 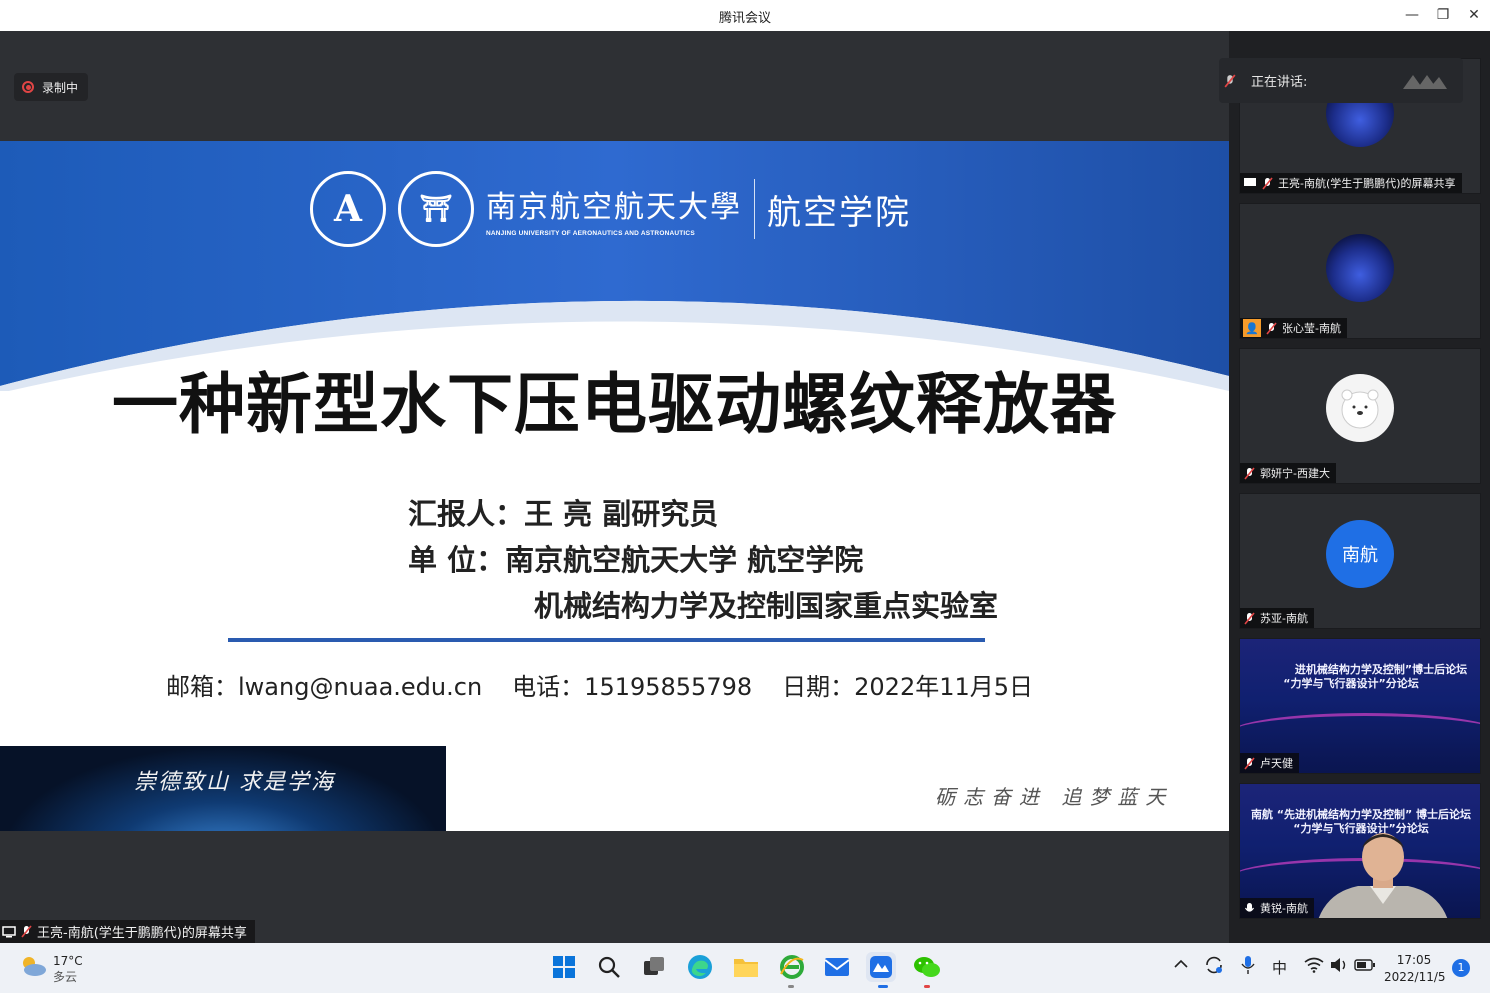 I want to click on battery-icon, so click(x=1364, y=965).